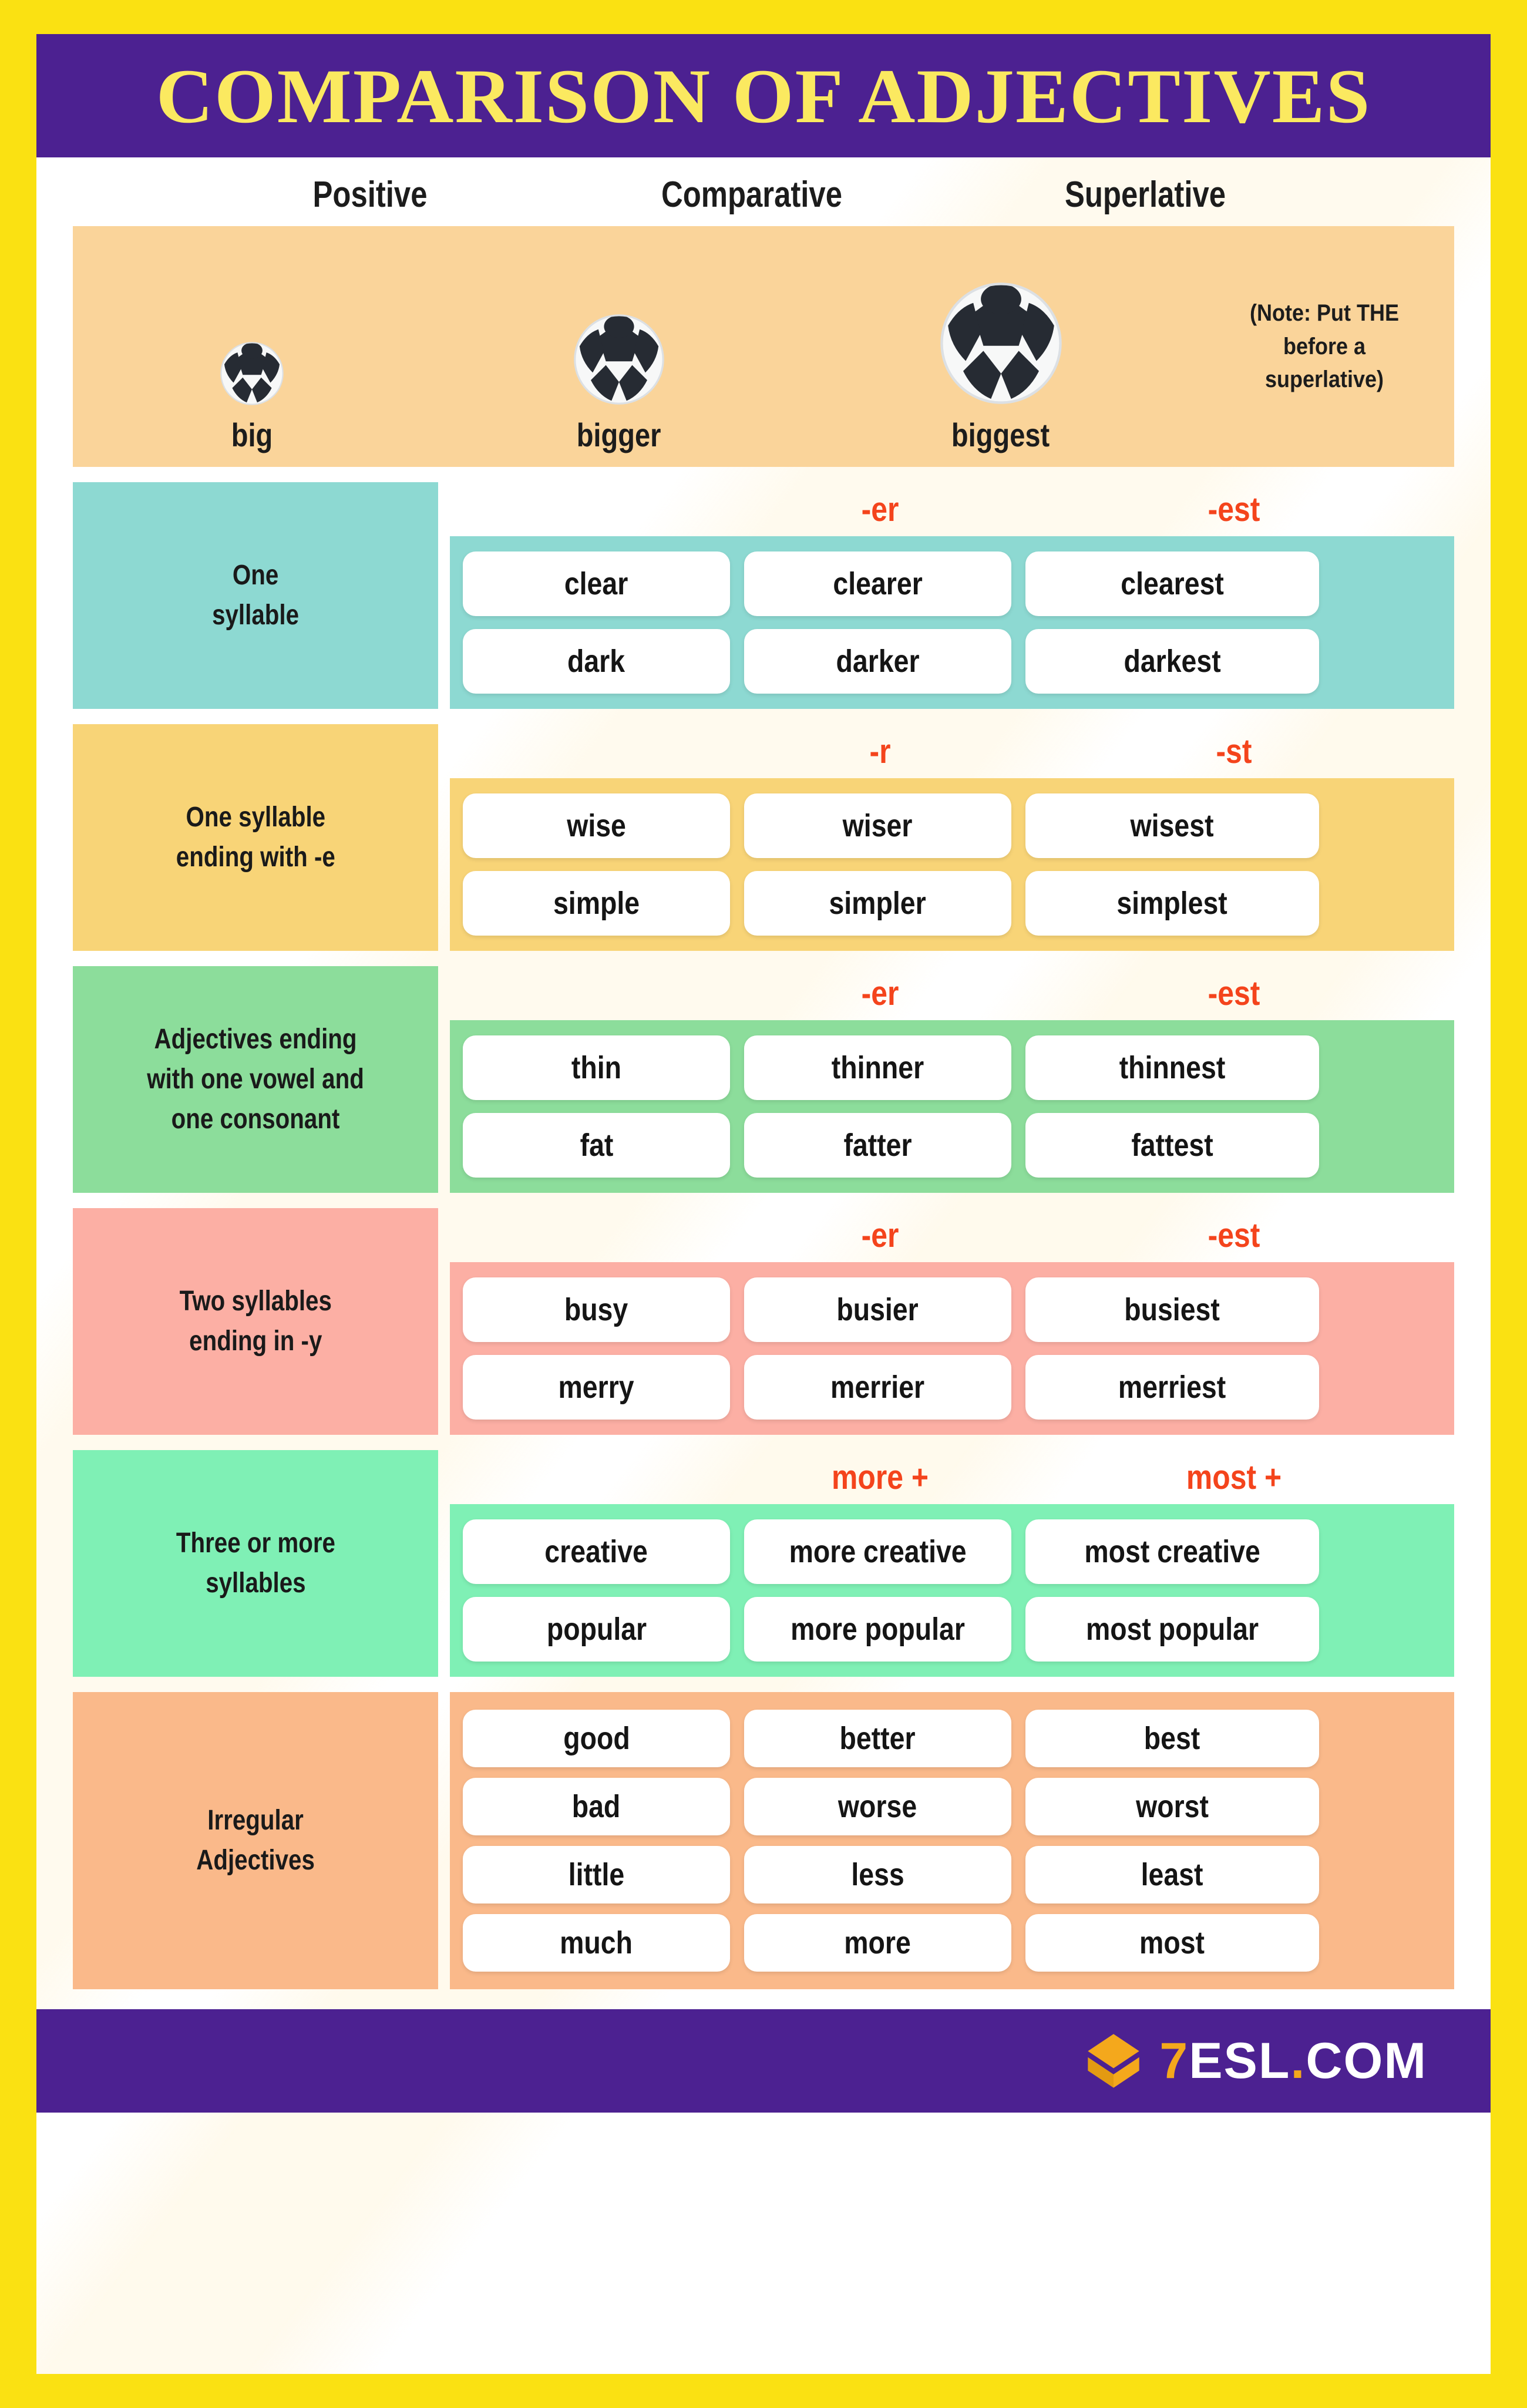  I want to click on word-pill-positive: wise, so click(596, 825).